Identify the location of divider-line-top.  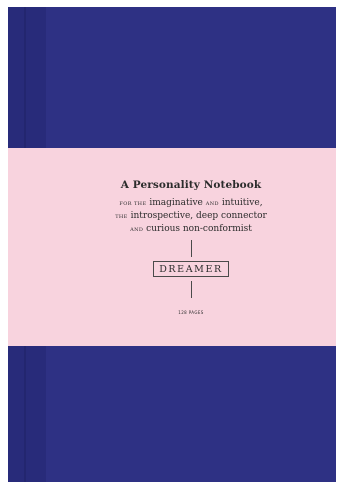
(191, 248).